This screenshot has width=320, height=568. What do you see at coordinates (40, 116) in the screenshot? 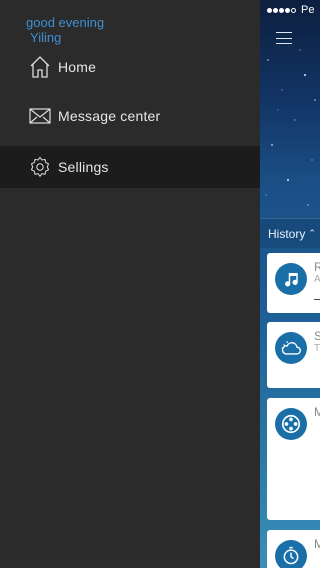
I see `envelope-icon` at bounding box center [40, 116].